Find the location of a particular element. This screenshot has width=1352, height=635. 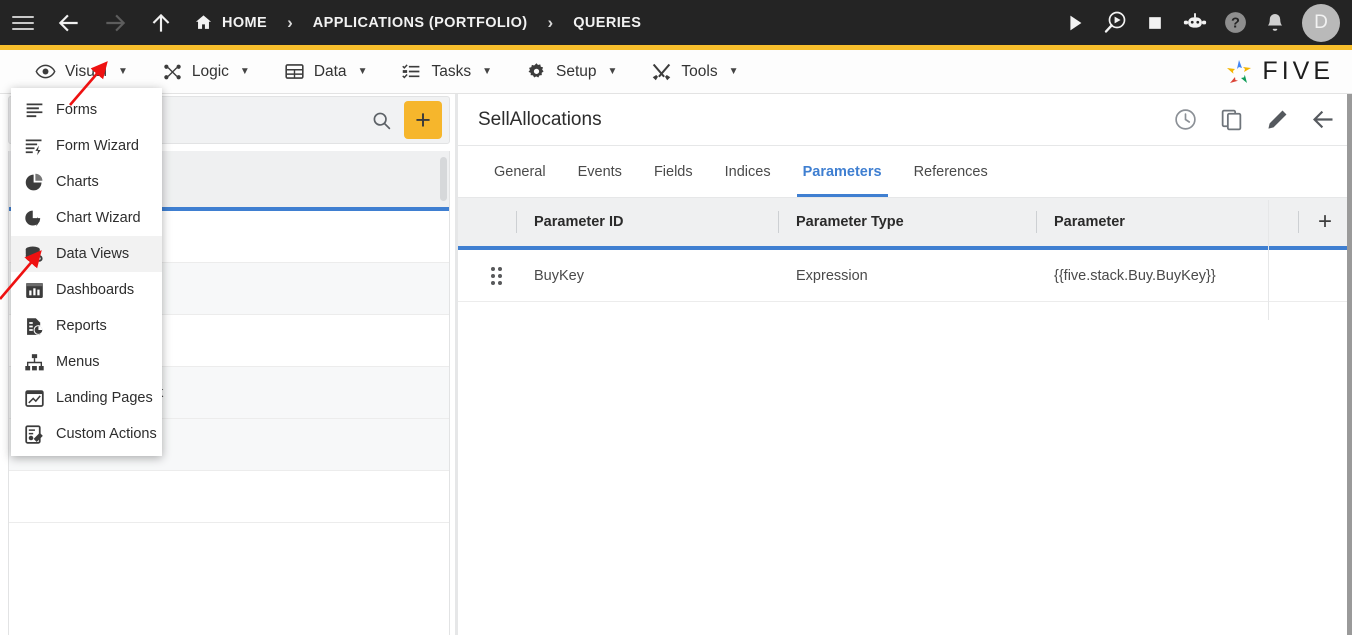

list-item is located at coordinates (229, 497).